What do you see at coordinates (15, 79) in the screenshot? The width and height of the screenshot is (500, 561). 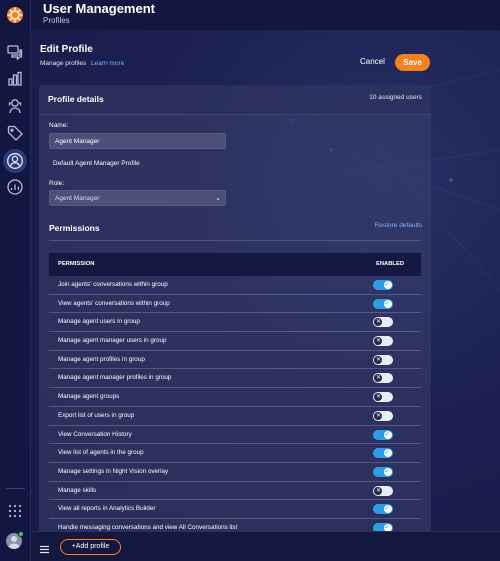 I see `bar-chart-icon` at bounding box center [15, 79].